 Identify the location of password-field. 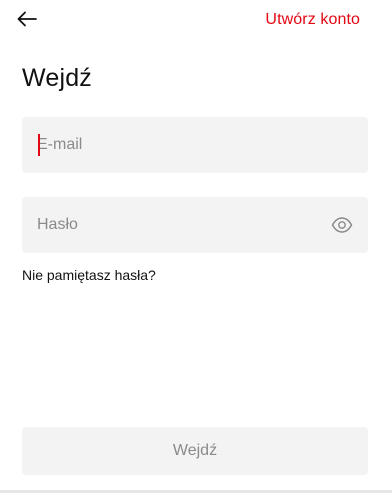
(195, 225).